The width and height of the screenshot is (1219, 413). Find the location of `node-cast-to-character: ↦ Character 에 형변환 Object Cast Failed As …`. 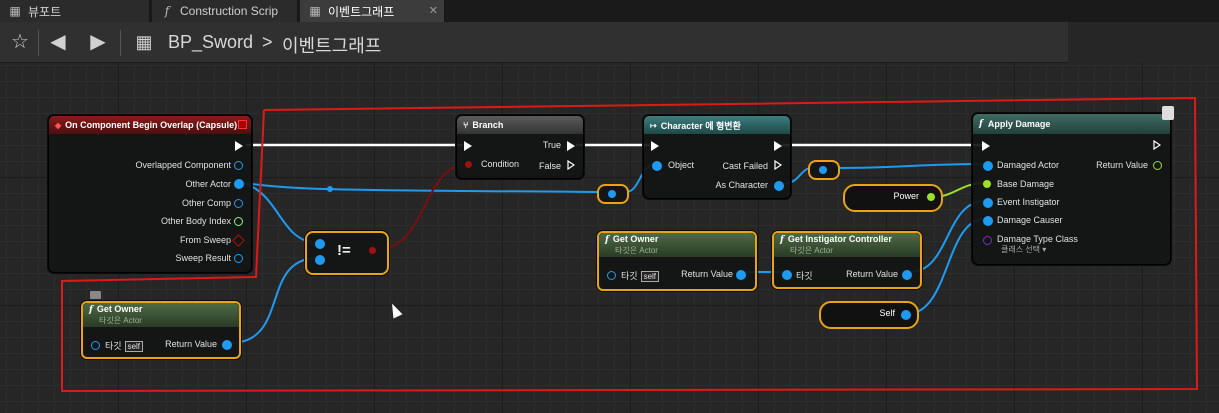

node-cast-to-character: ↦ Character 에 형변환 Object Cast Failed As … is located at coordinates (717, 157).